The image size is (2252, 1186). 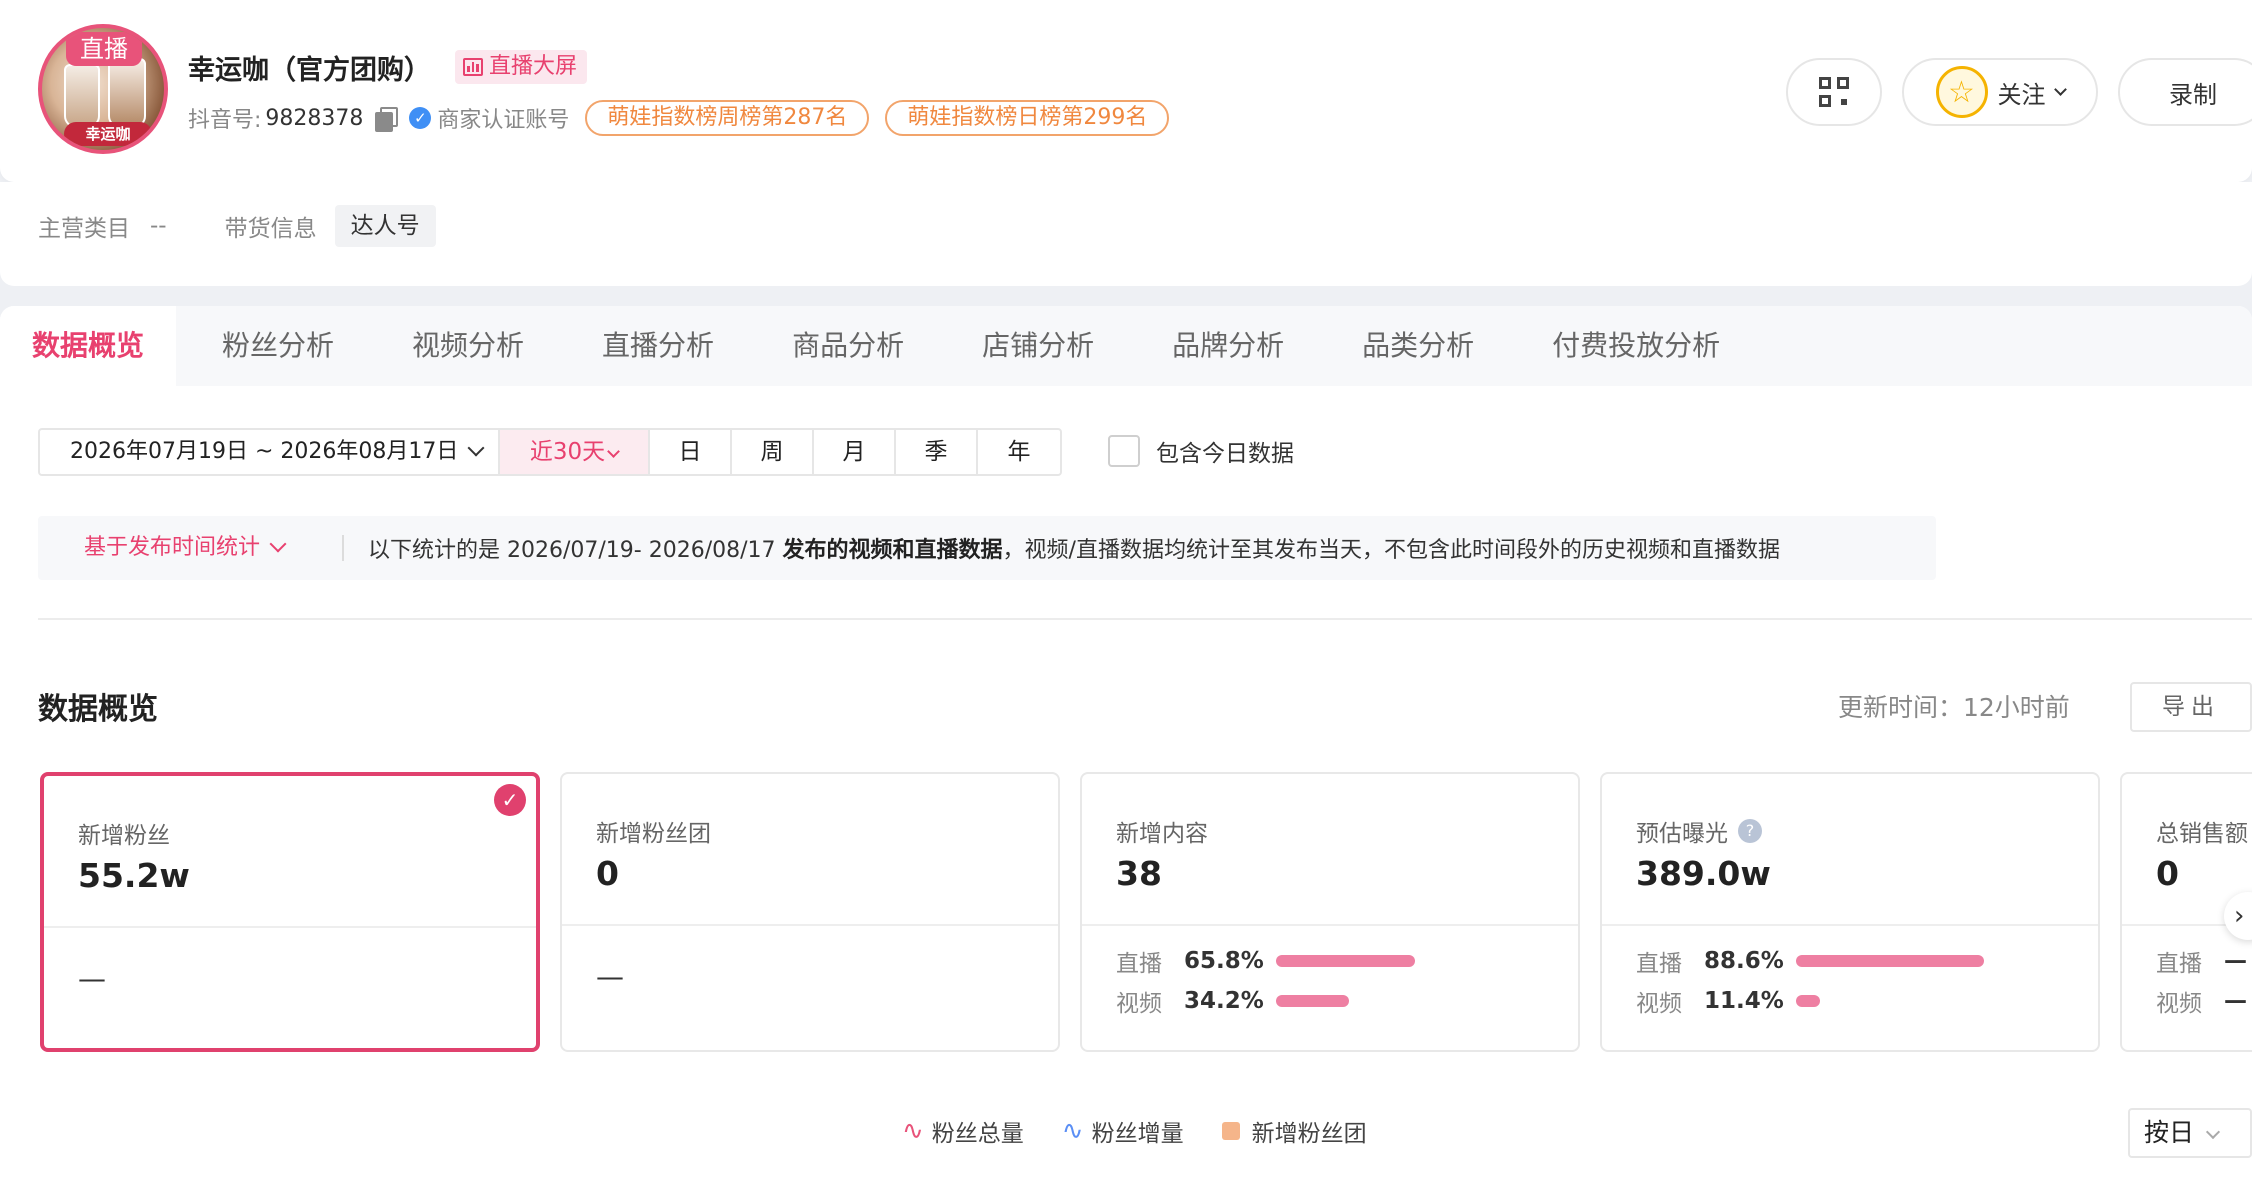 I want to click on quick-range-select: 近30天, so click(x=575, y=452).